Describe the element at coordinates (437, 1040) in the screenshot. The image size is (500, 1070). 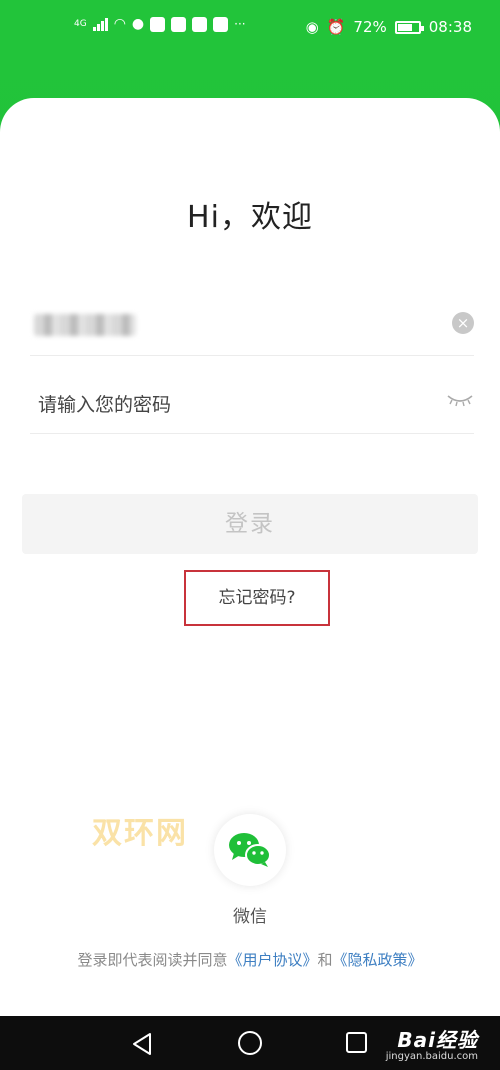
I see `baidu-logo: Bai经验` at that location.